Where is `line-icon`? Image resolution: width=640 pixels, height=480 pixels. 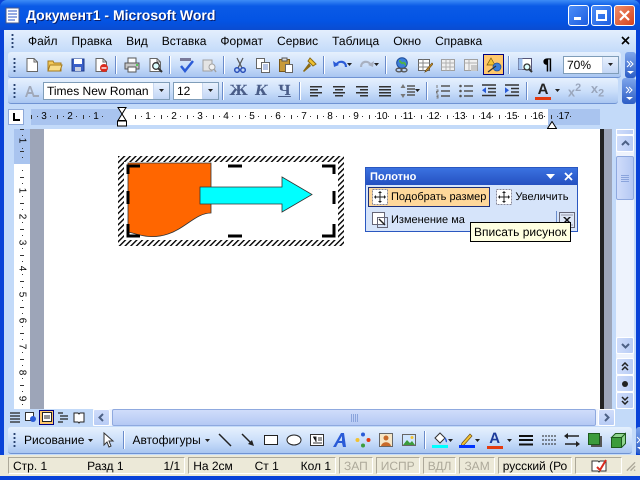
line-icon is located at coordinates (225, 440).